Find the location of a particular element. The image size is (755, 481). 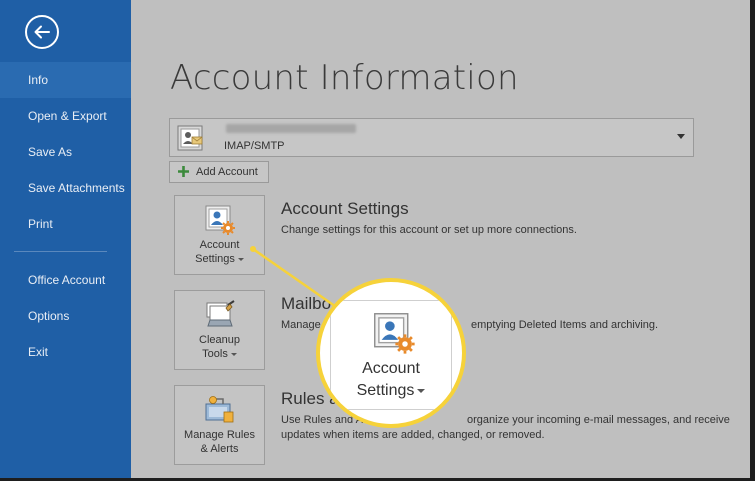

zoom-label-1: Account is located at coordinates (391, 368).